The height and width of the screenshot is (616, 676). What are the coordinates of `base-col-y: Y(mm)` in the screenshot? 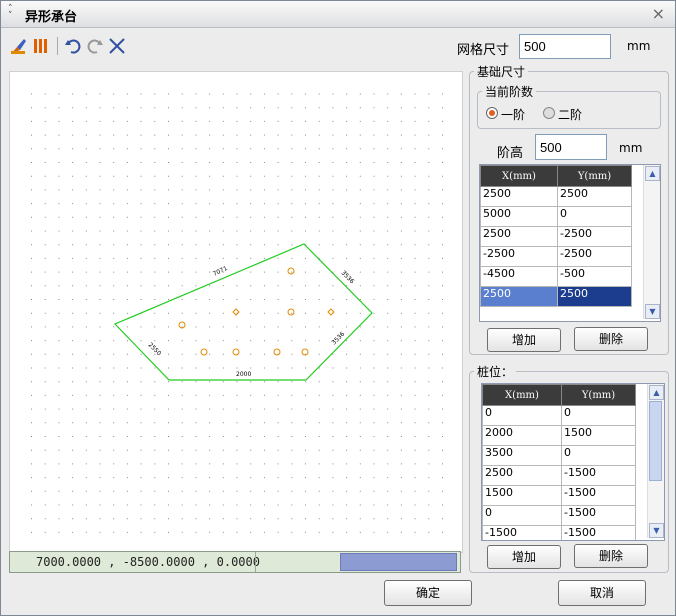 It's located at (594, 176).